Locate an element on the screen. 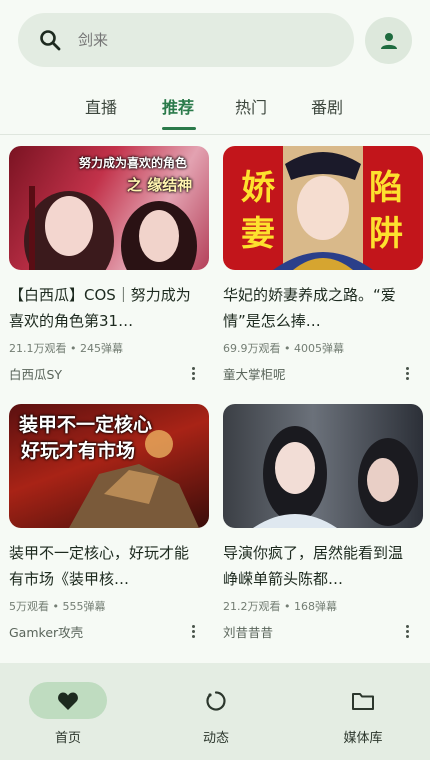 The height and width of the screenshot is (760, 430). heart-icon is located at coordinates (68, 701).